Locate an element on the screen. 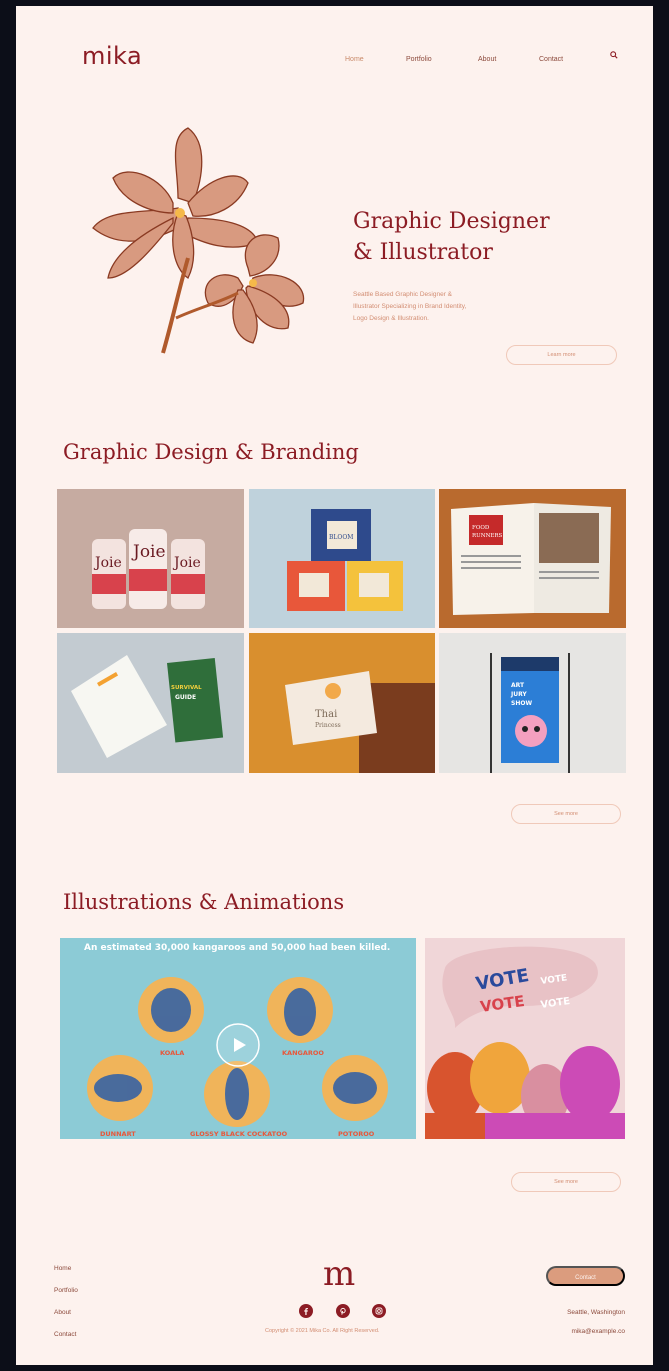  nav-portfolio: Portfolio is located at coordinates (419, 59).